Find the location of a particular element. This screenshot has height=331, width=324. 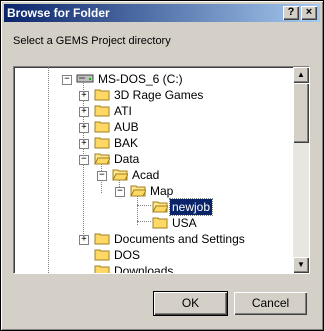

tree-item-label: DOS is located at coordinates (127, 255).